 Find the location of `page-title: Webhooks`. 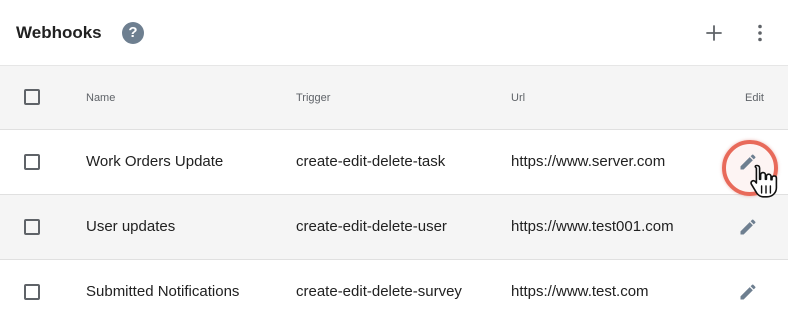

page-title: Webhooks is located at coordinates (59, 32).